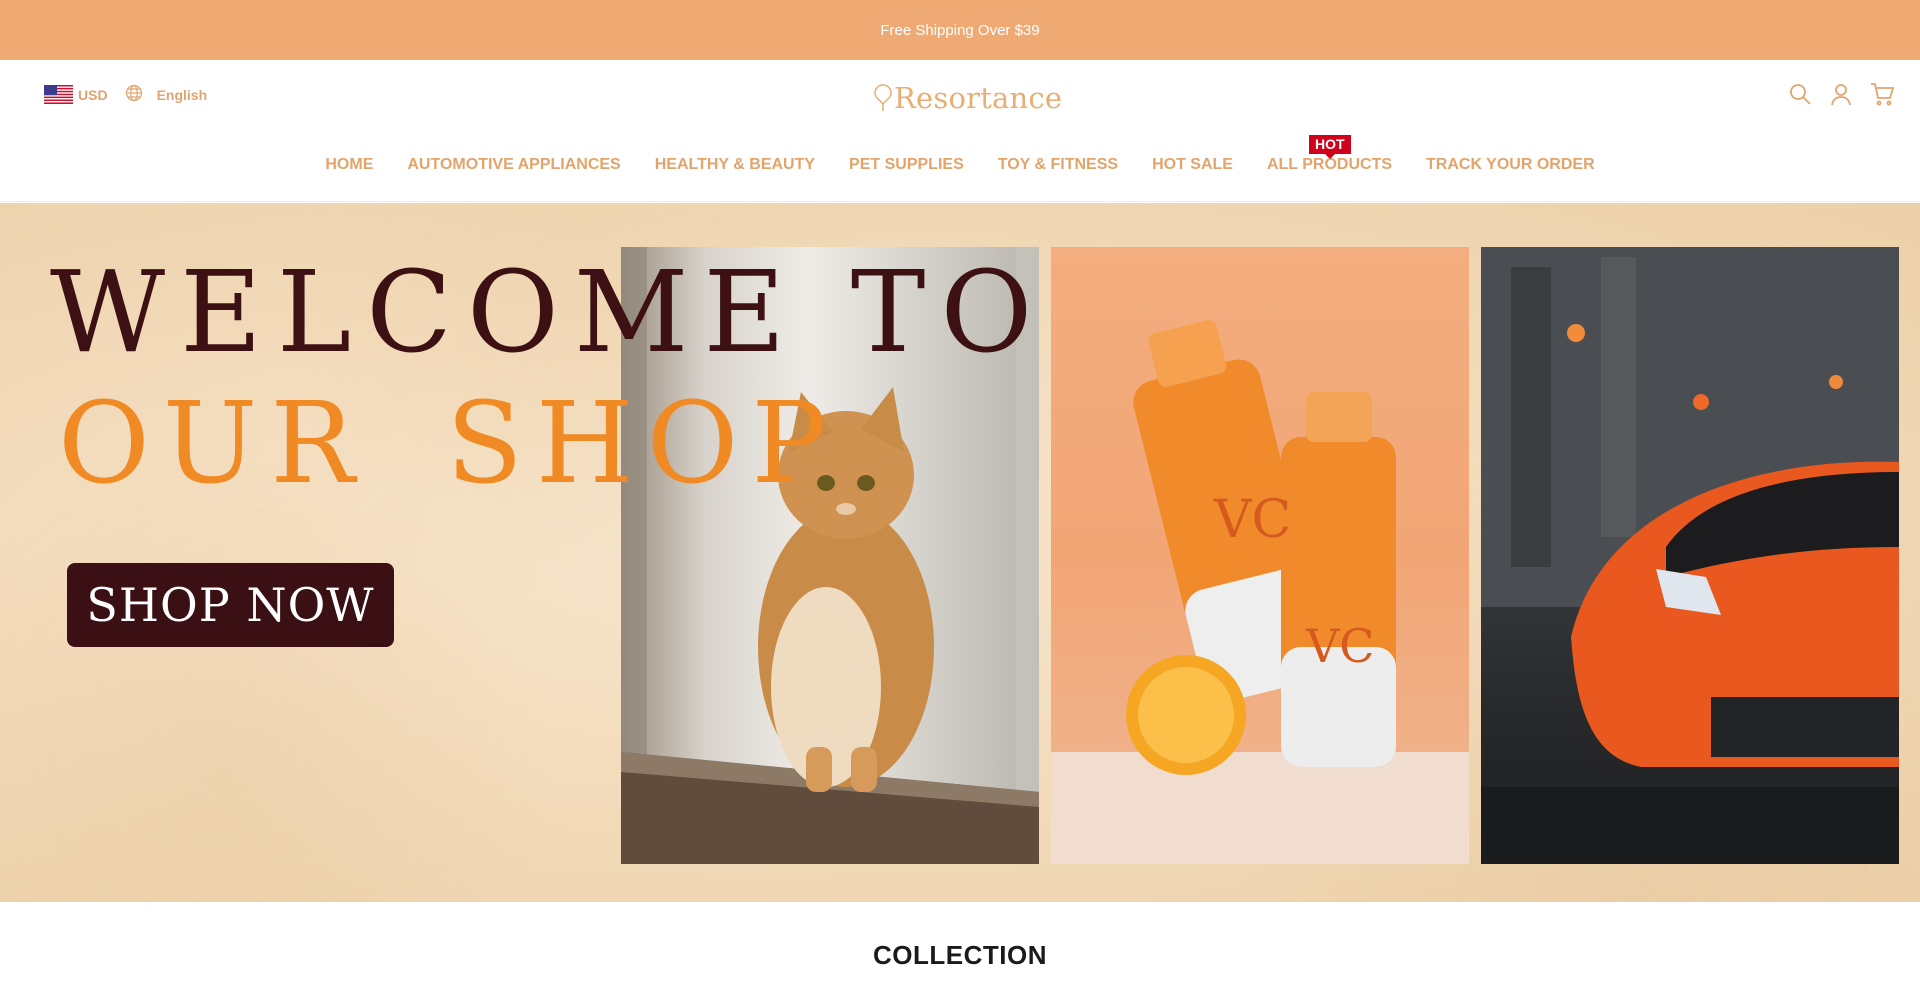  I want to click on cart-icon, so click(1882, 94).